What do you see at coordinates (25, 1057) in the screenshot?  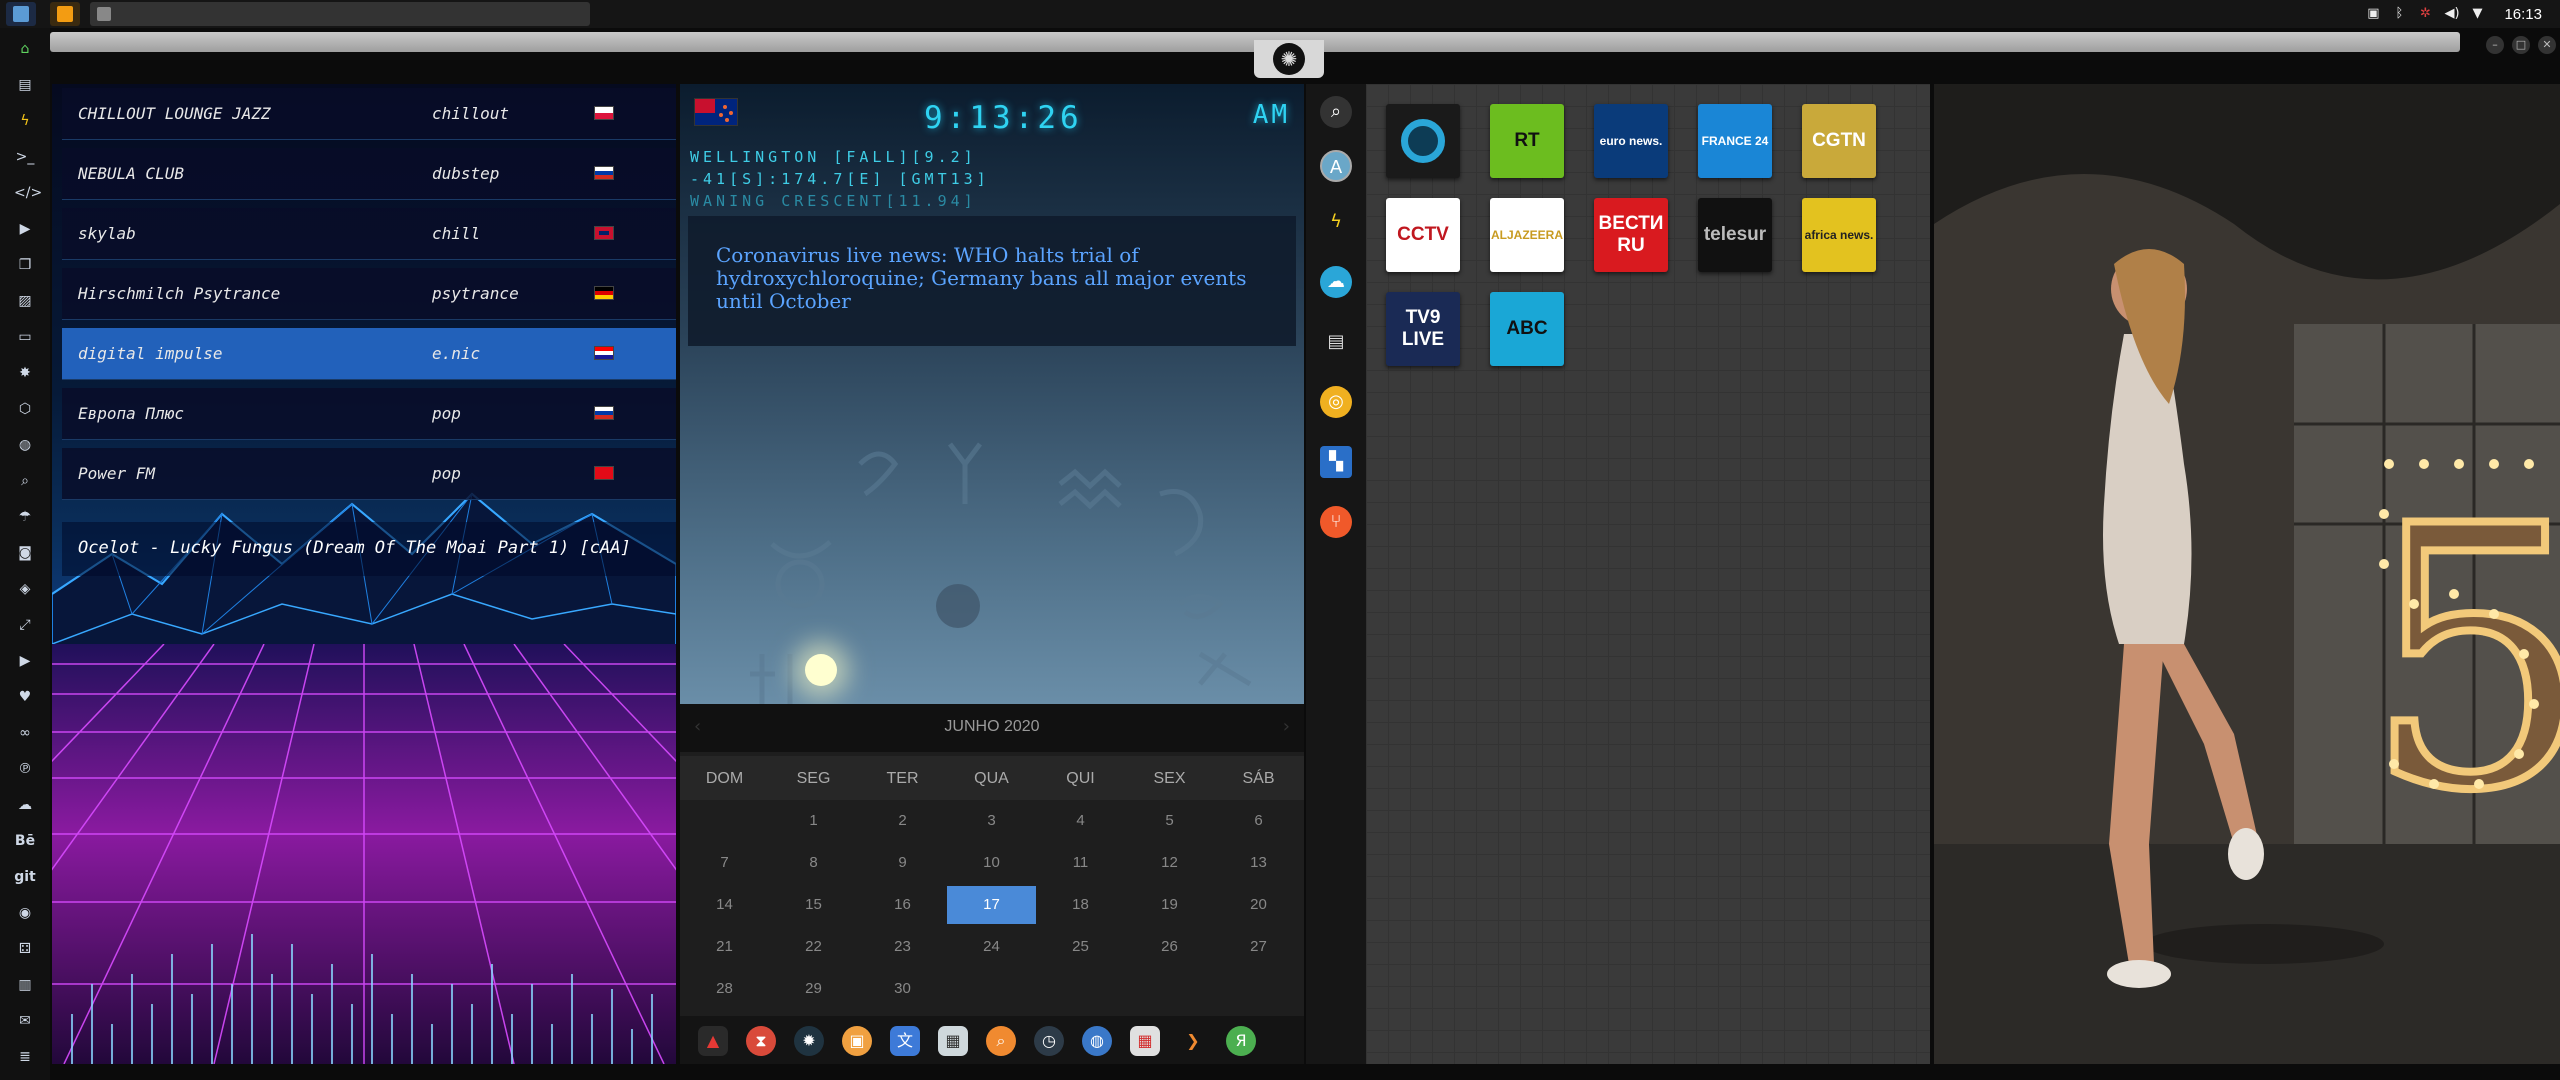 I see `list-icon: ≣` at bounding box center [25, 1057].